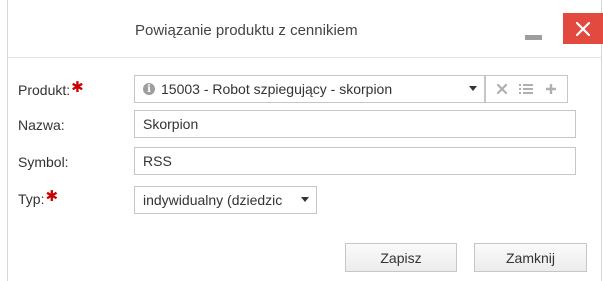  Describe the element at coordinates (502, 89) in the screenshot. I see `clear-icon` at that location.